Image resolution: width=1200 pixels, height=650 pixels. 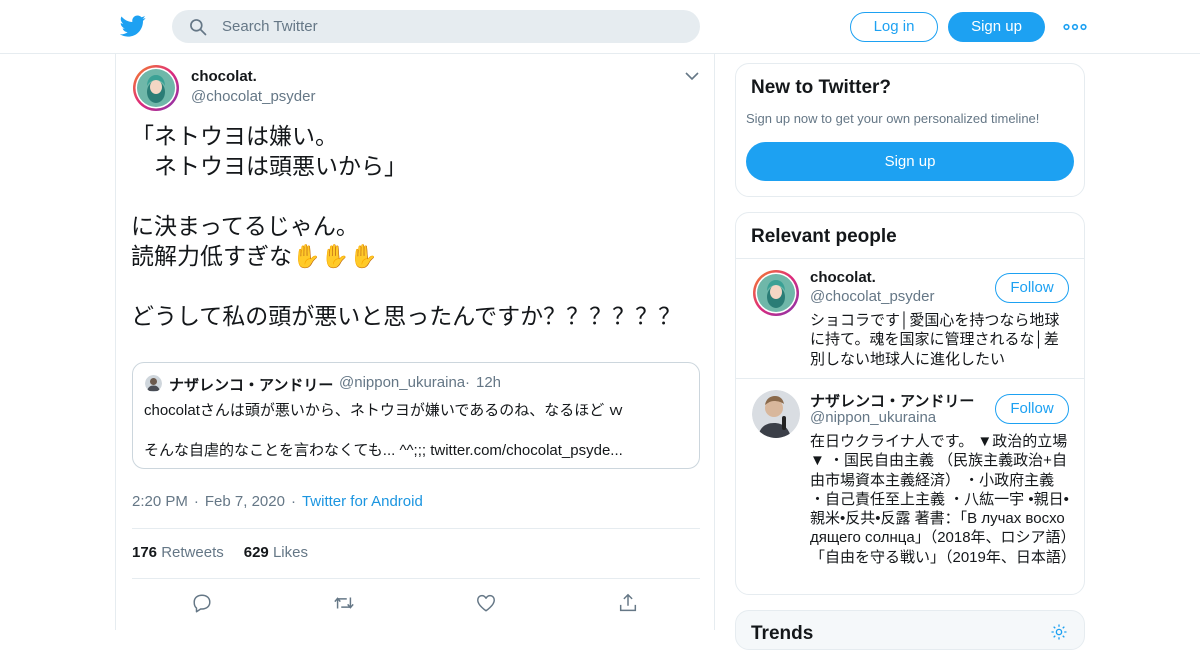 I want to click on card-title: Relevant people, so click(x=824, y=236).